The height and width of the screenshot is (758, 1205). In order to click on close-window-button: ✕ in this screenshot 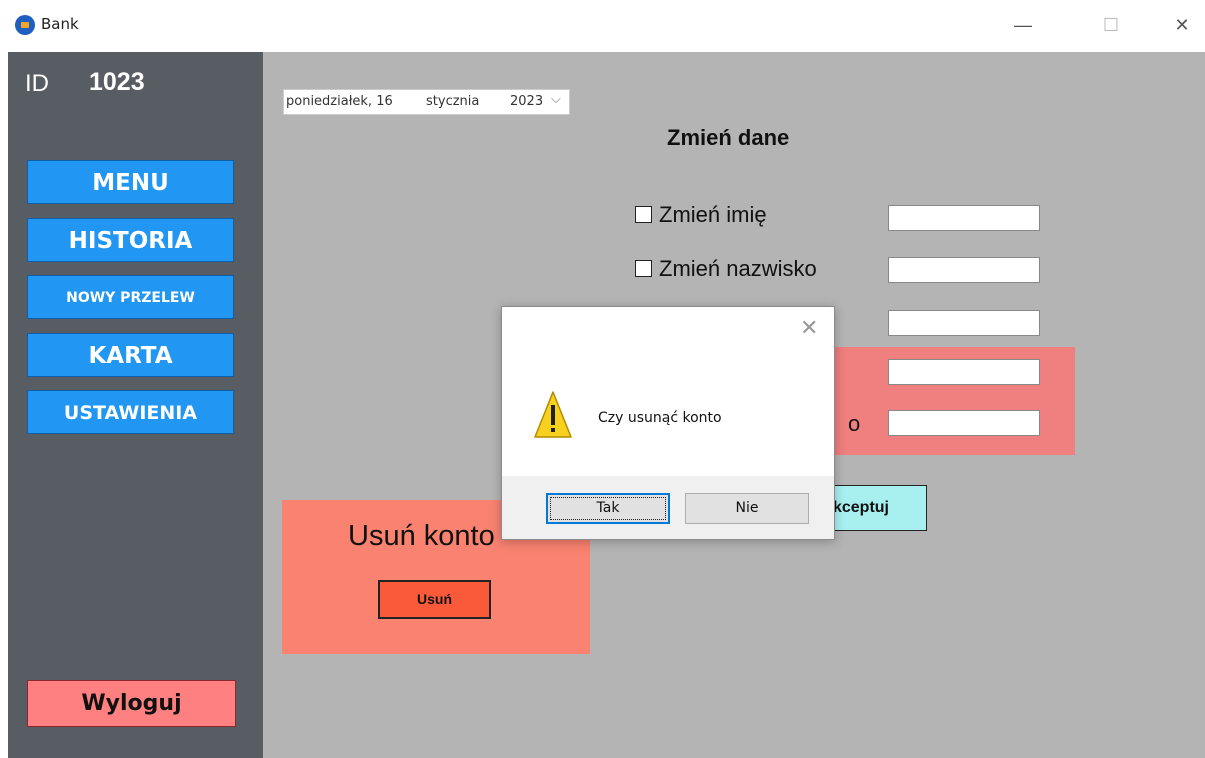, I will do `click(1182, 25)`.